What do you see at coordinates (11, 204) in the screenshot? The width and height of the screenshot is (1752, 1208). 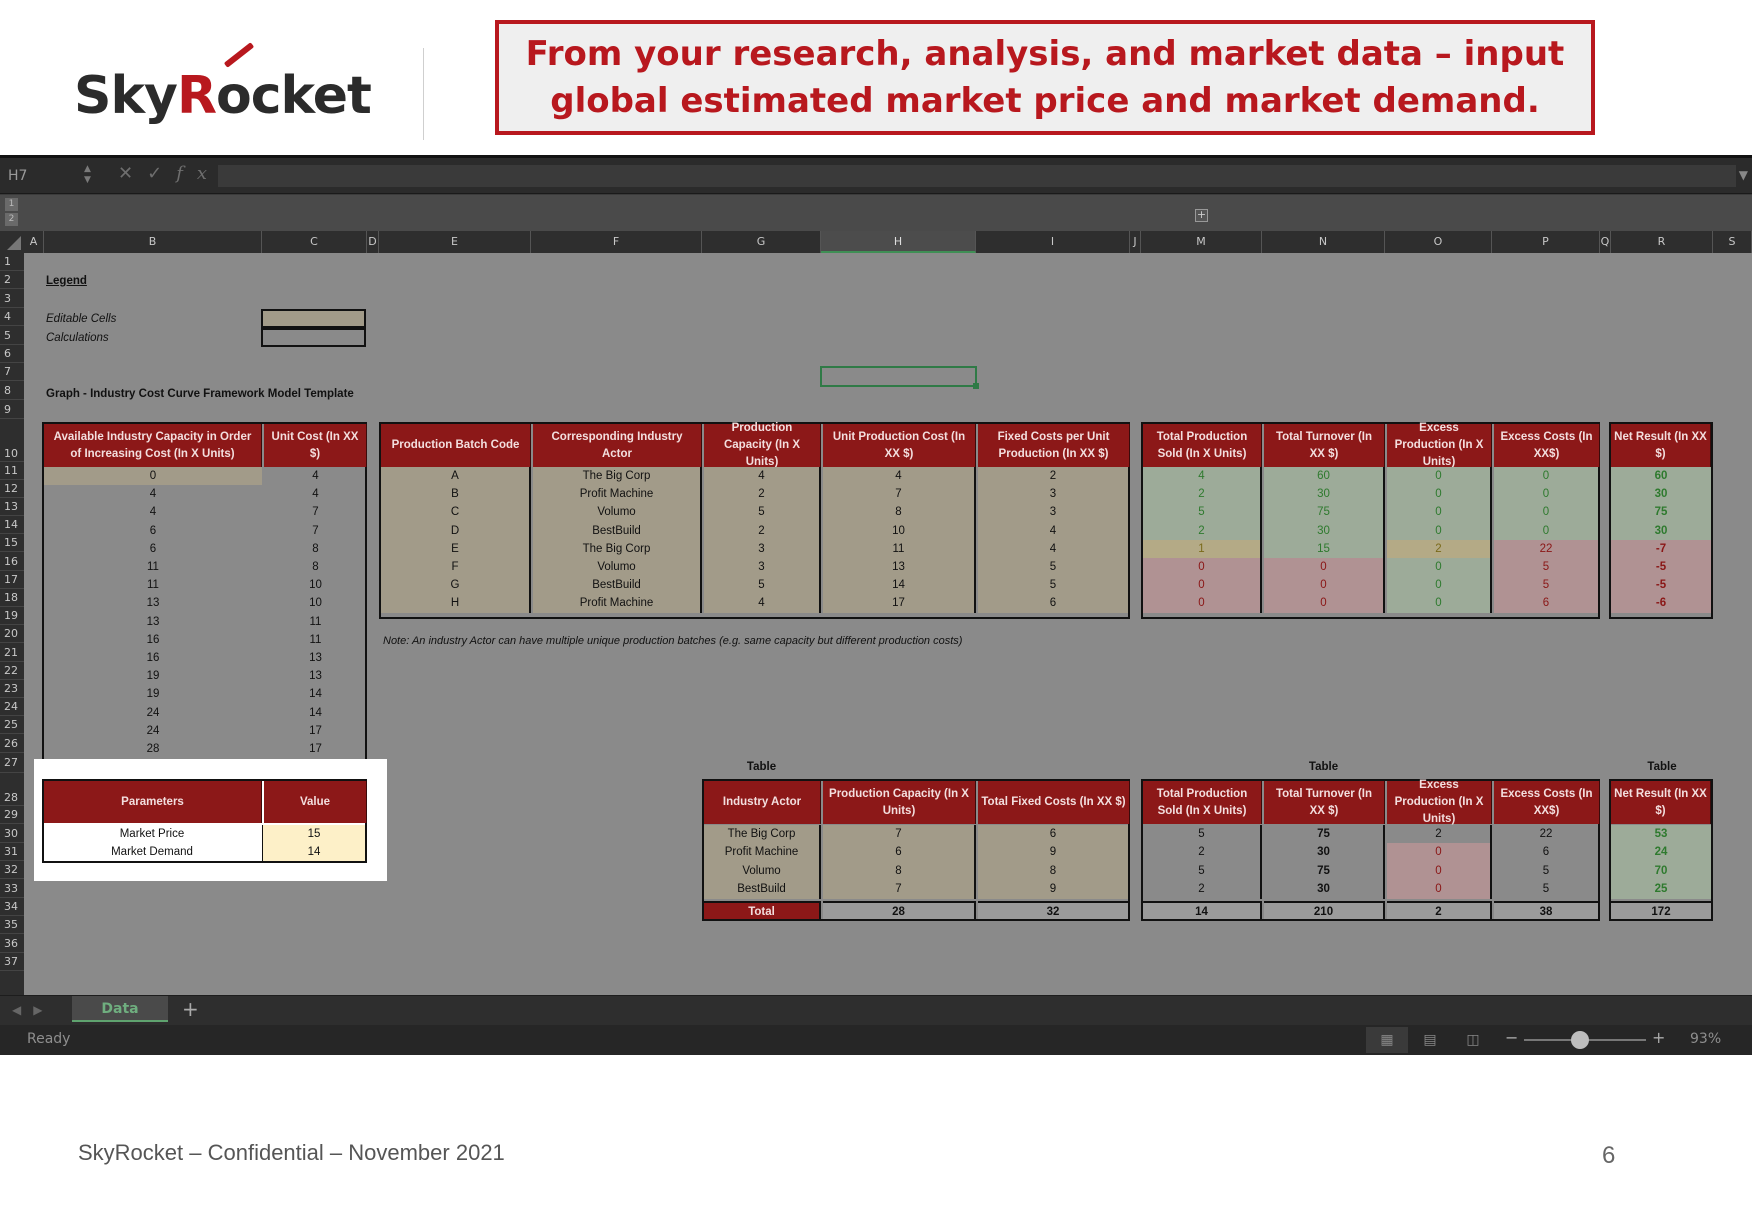 I see `outline-level-1: 1` at bounding box center [11, 204].